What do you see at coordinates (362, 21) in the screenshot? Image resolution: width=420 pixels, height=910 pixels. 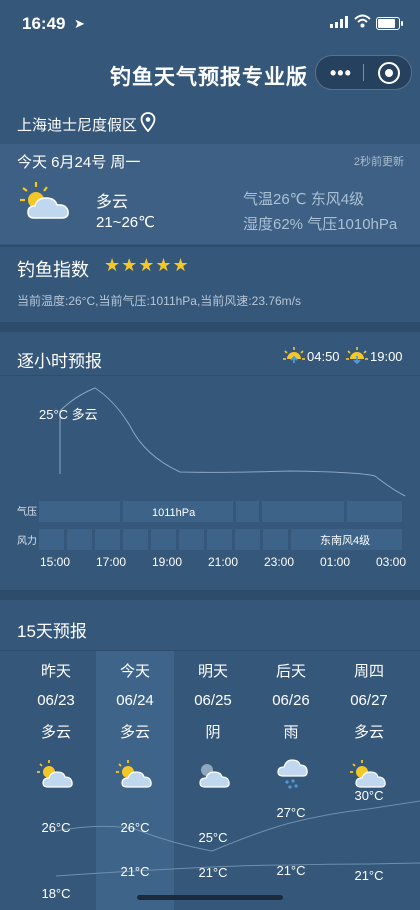 I see `wifi-icon` at bounding box center [362, 21].